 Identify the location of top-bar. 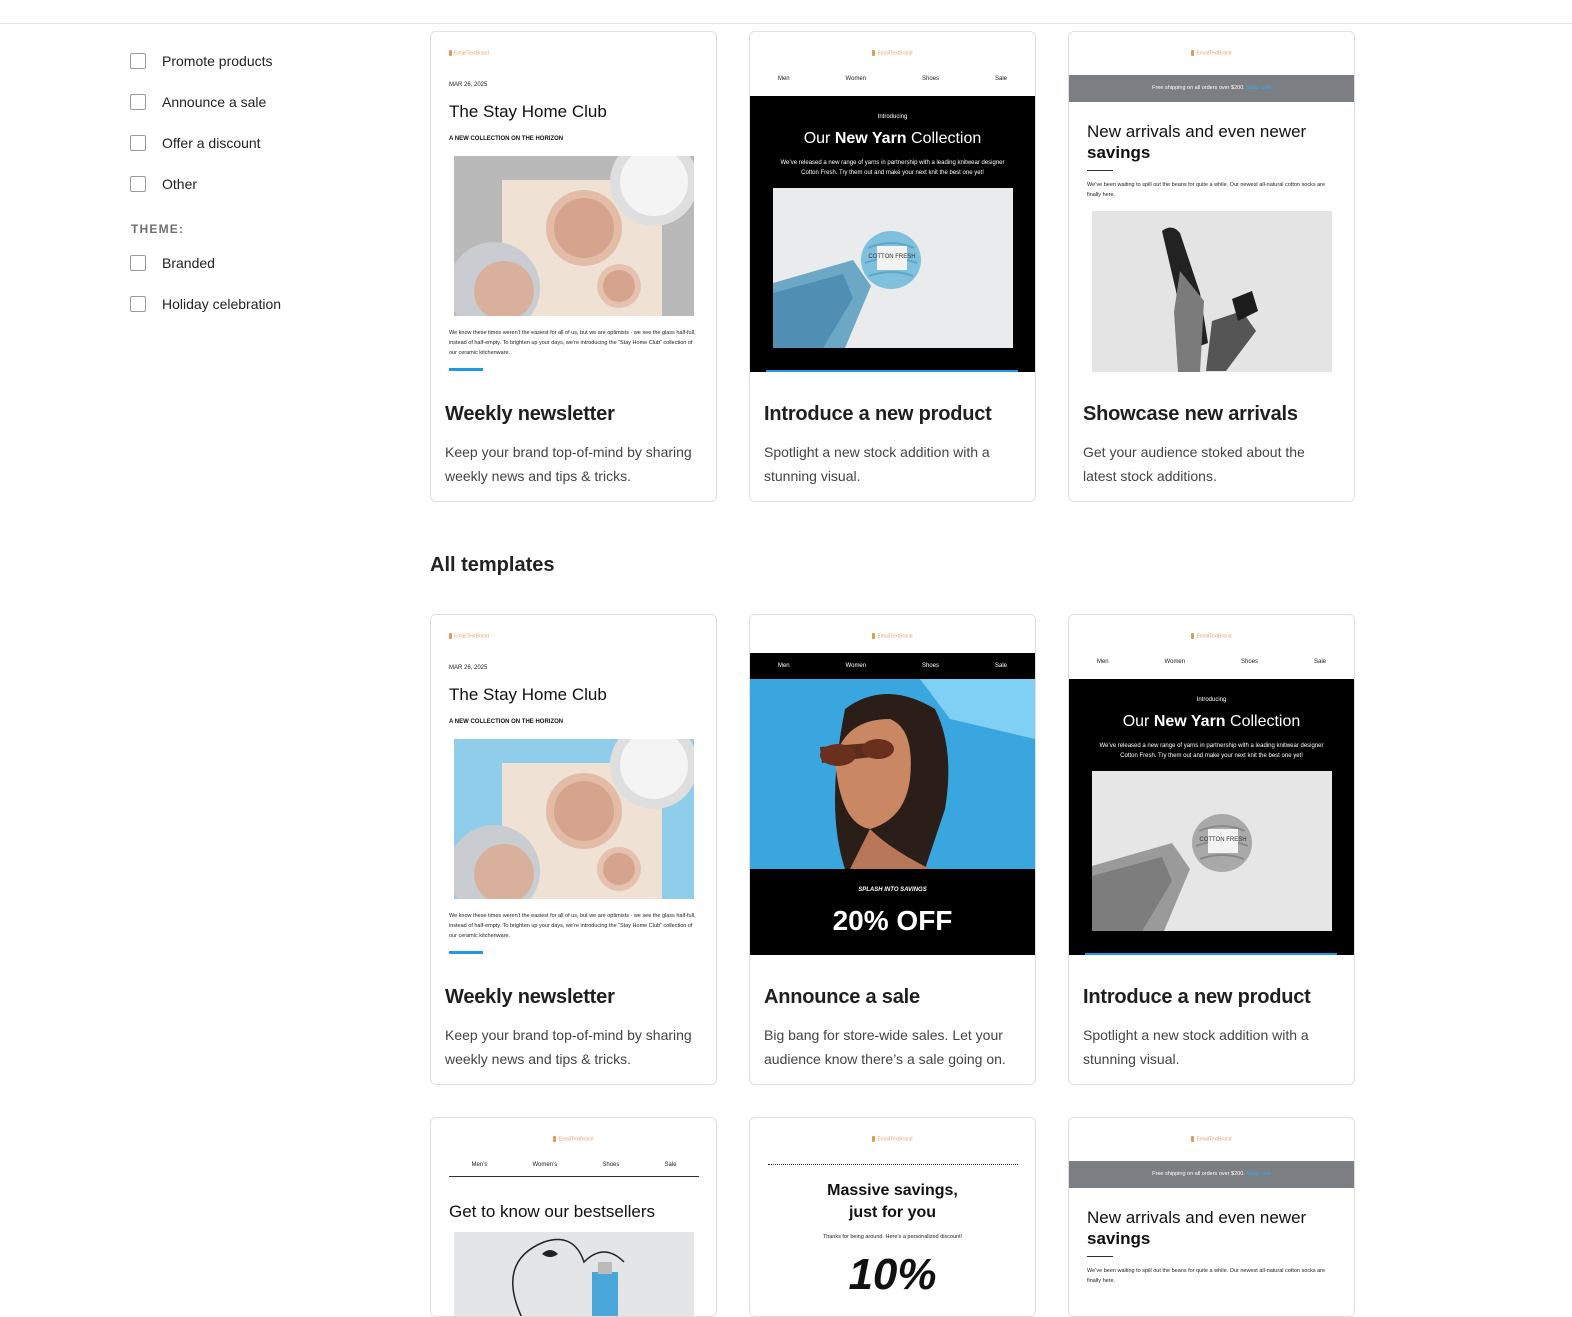
(786, 12).